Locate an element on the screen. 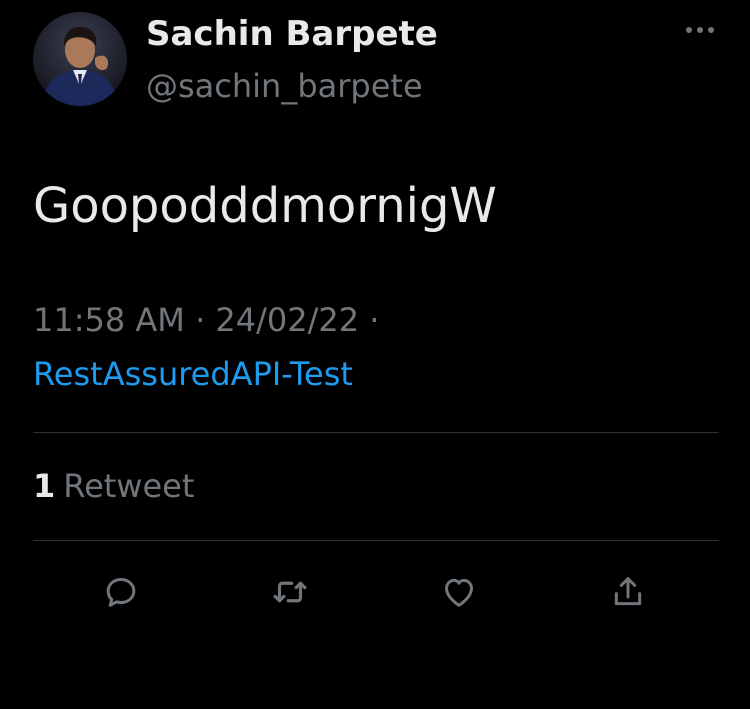 This screenshot has width=750, height=709. avatar is located at coordinates (80, 59).